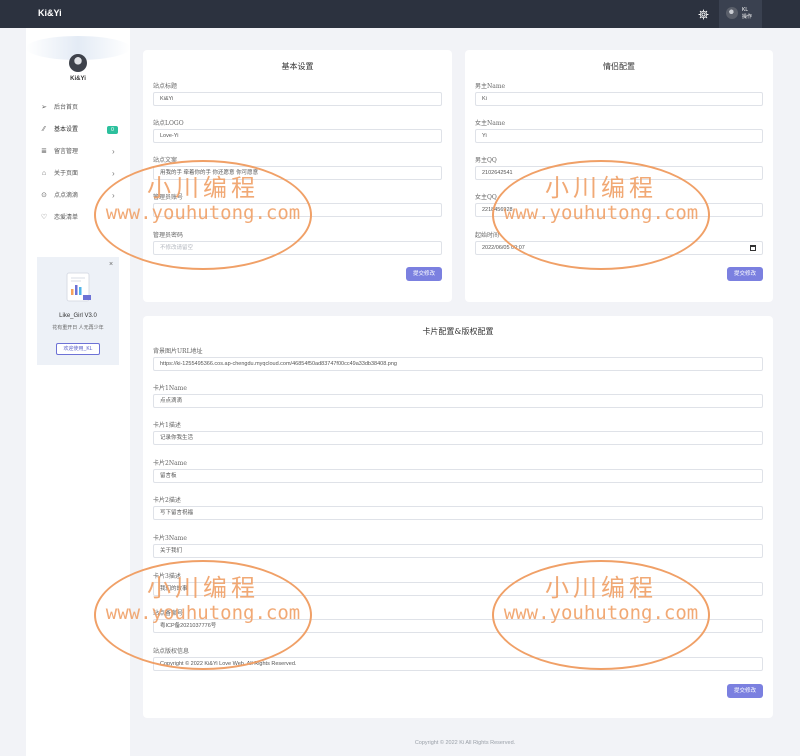  What do you see at coordinates (66, 108) in the screenshot?
I see `sidebar-item-label: 后台首页` at bounding box center [66, 108].